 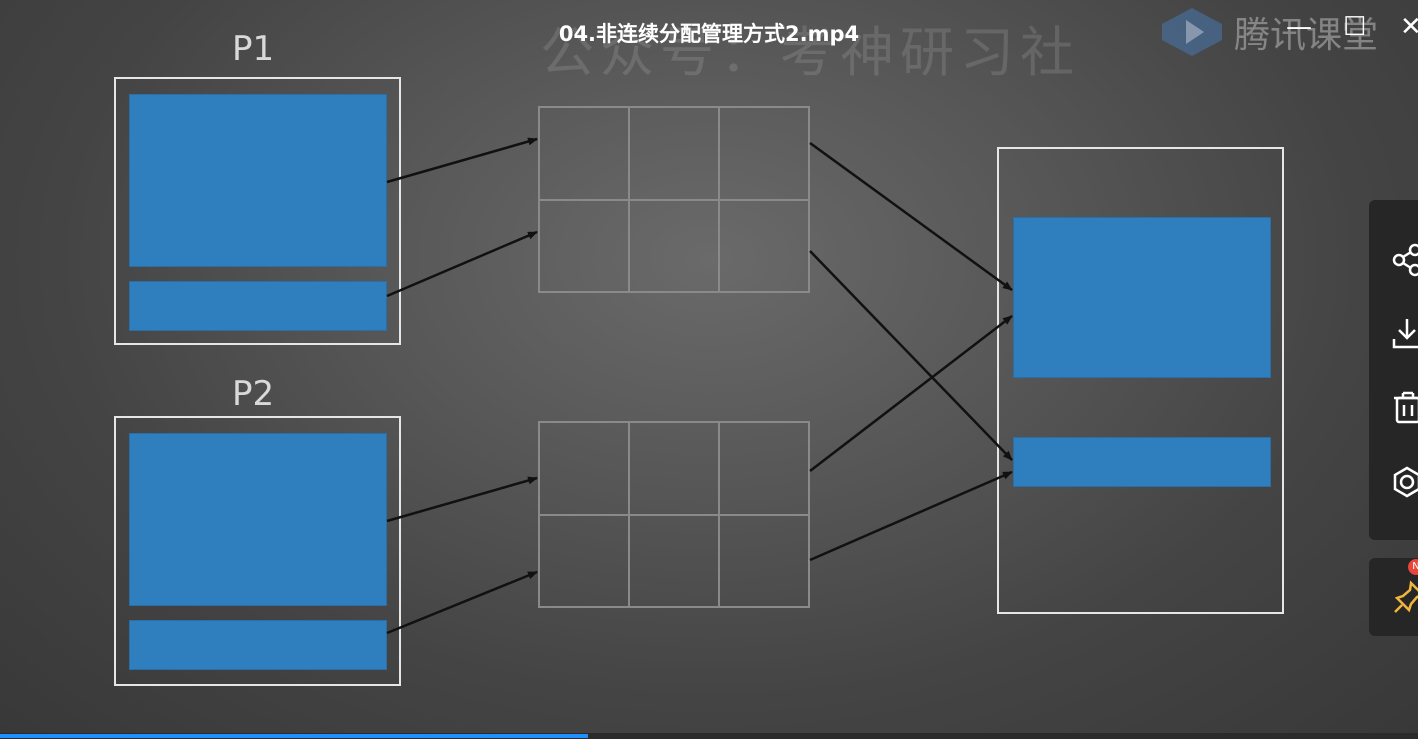 I want to click on settings-icon, so click(x=1404, y=483).